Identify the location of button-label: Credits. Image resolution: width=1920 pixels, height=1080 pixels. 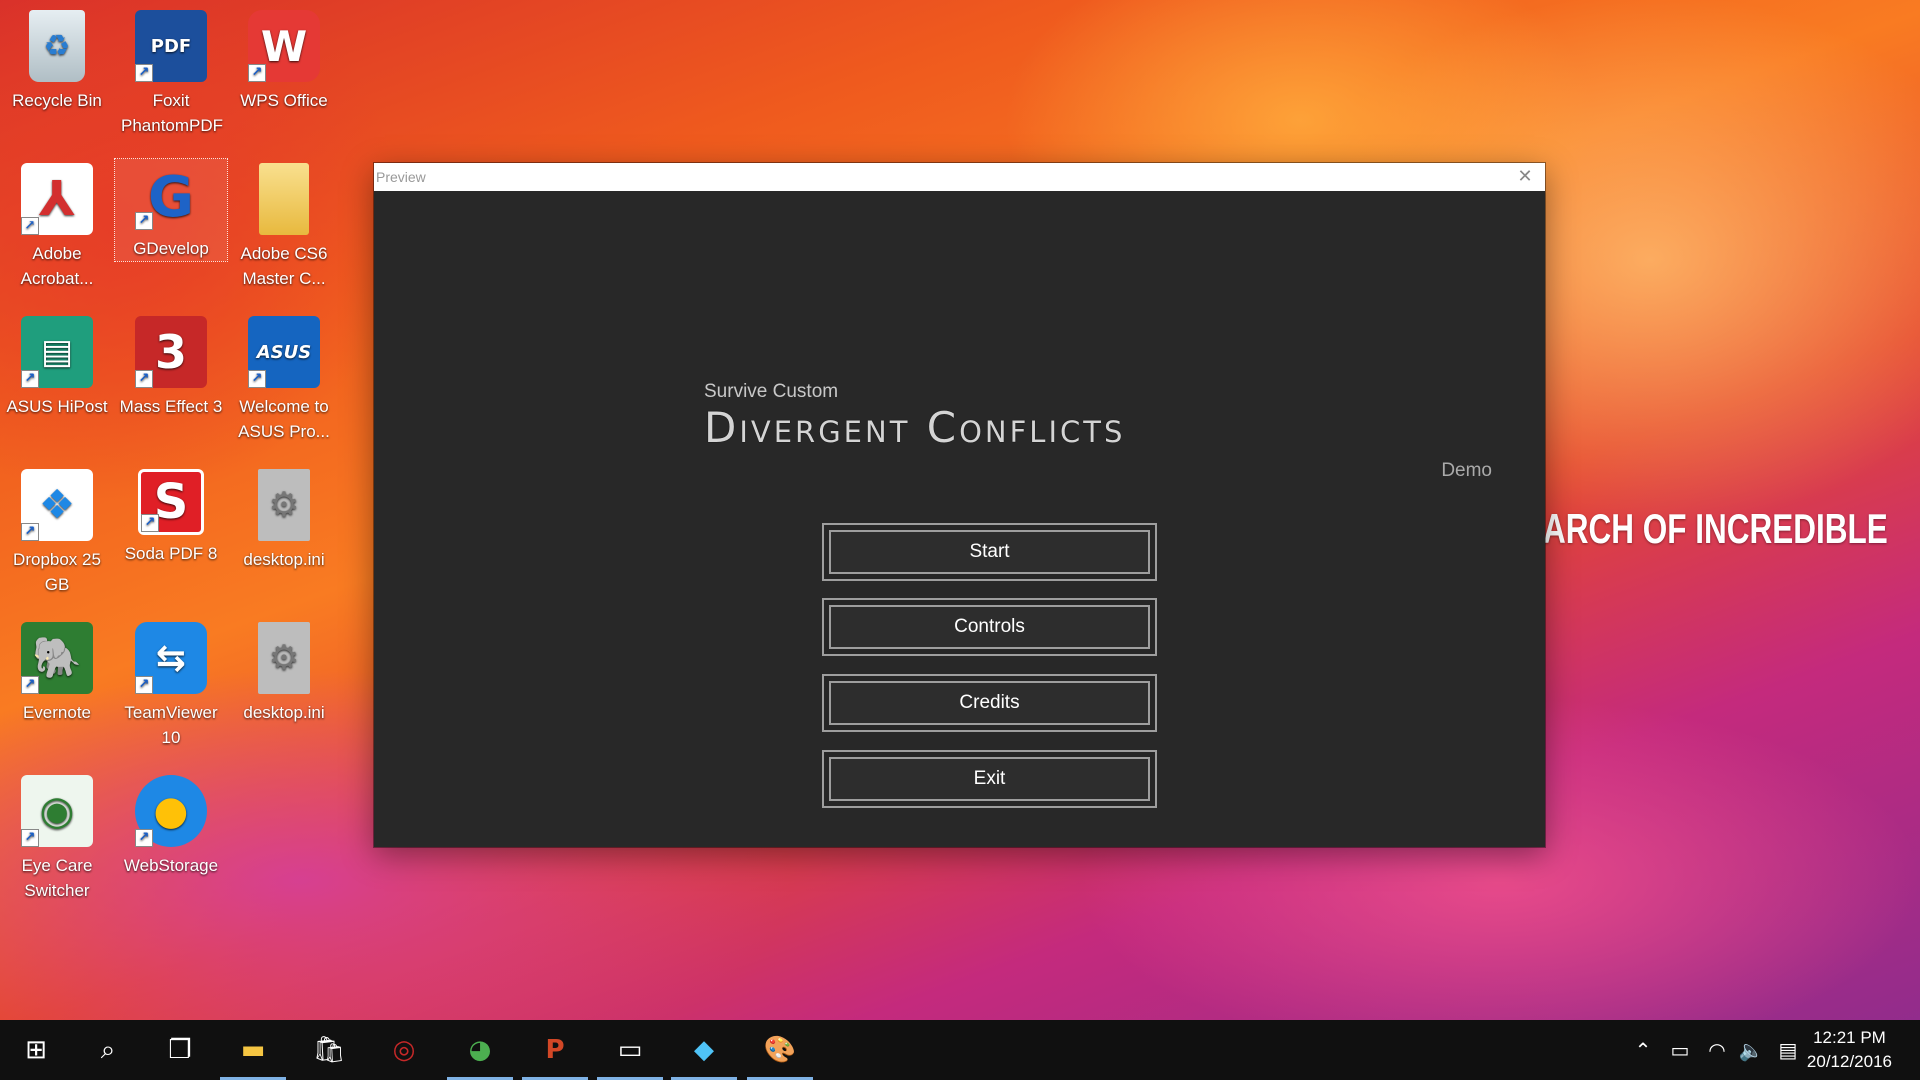
(989, 702).